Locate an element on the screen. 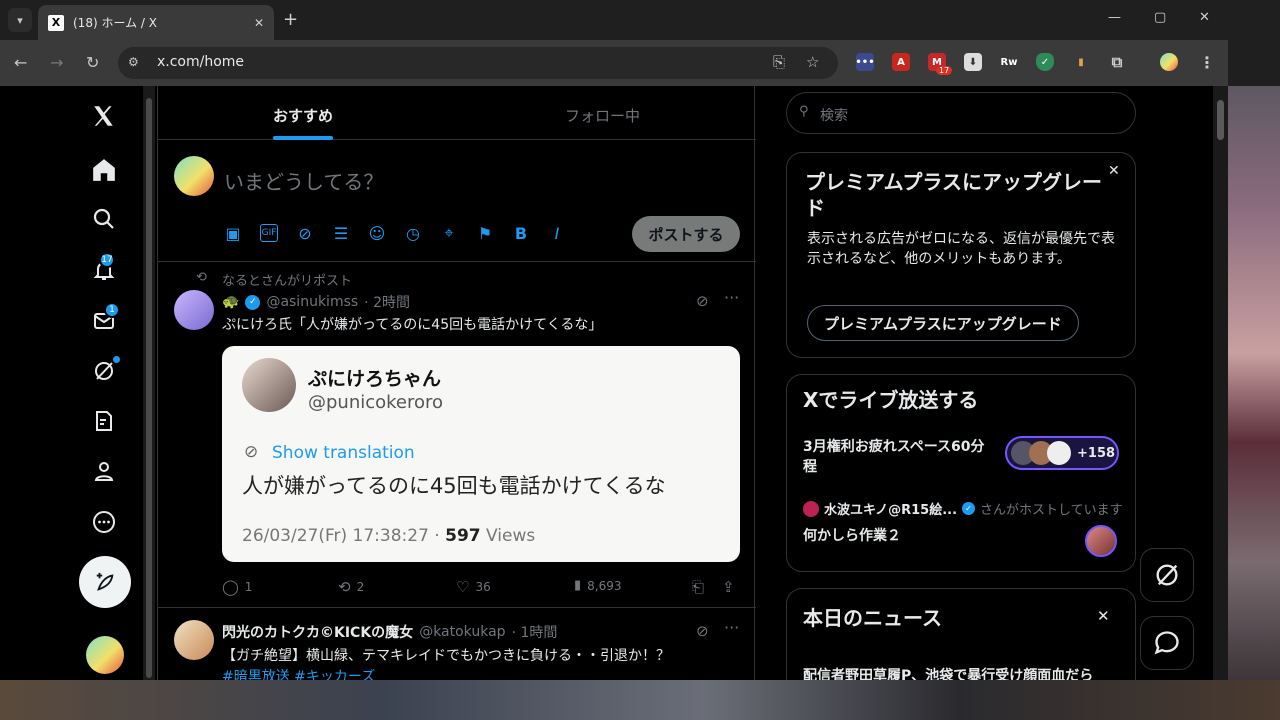 The width and height of the screenshot is (1280, 720). timeline-tabs: おすすめ フォロー中 is located at coordinates (457, 113).